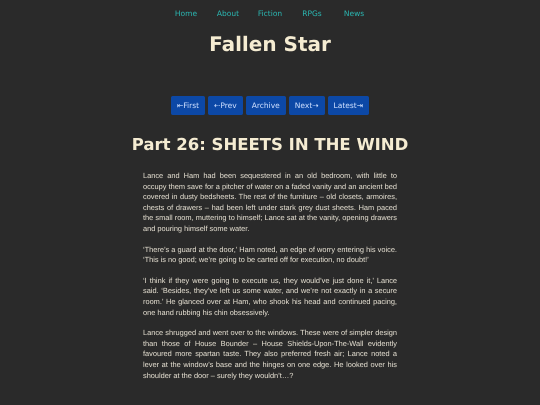 This screenshot has height=405, width=540. Describe the element at coordinates (270, 145) in the screenshot. I see `chapter-title: Part 26: SHEETS IN THE WIND` at that location.